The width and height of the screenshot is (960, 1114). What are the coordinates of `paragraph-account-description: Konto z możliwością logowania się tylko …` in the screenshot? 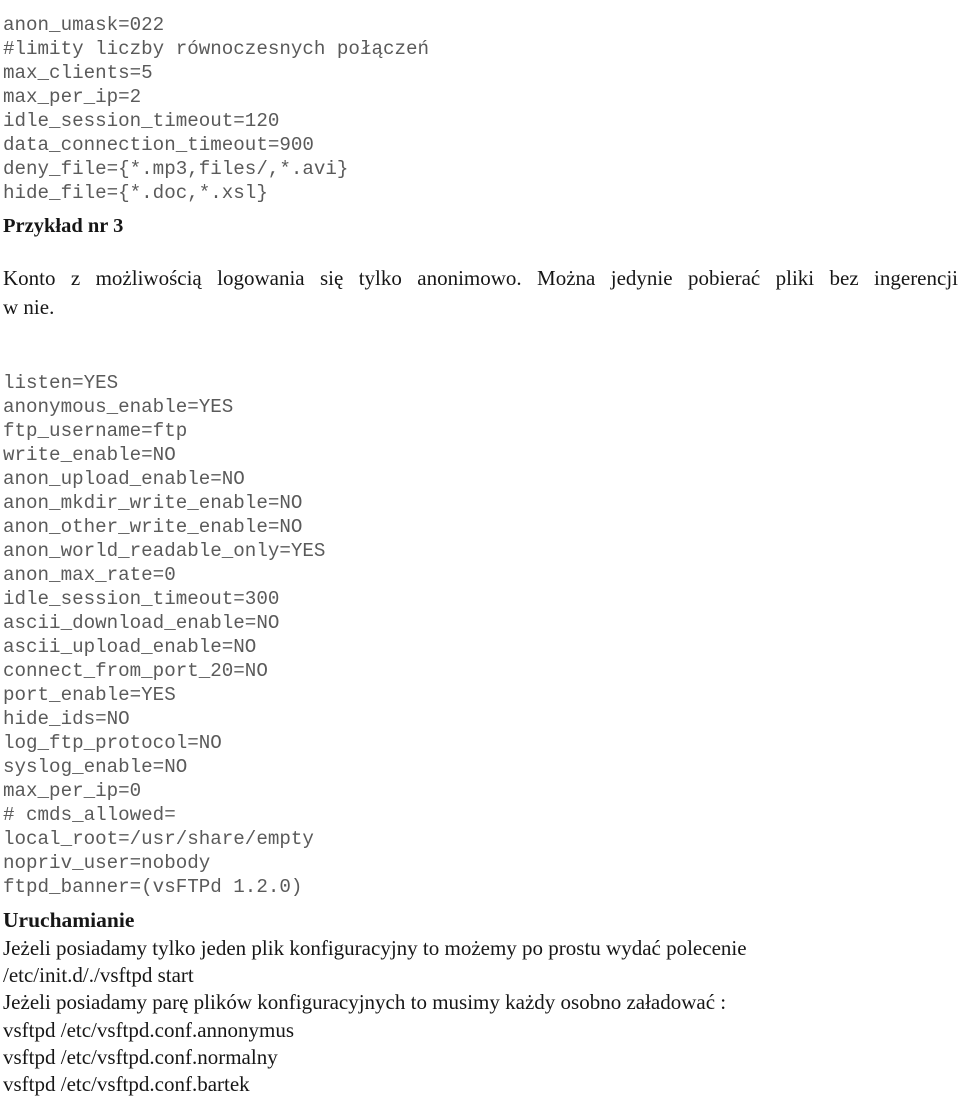 It's located at (480, 293).